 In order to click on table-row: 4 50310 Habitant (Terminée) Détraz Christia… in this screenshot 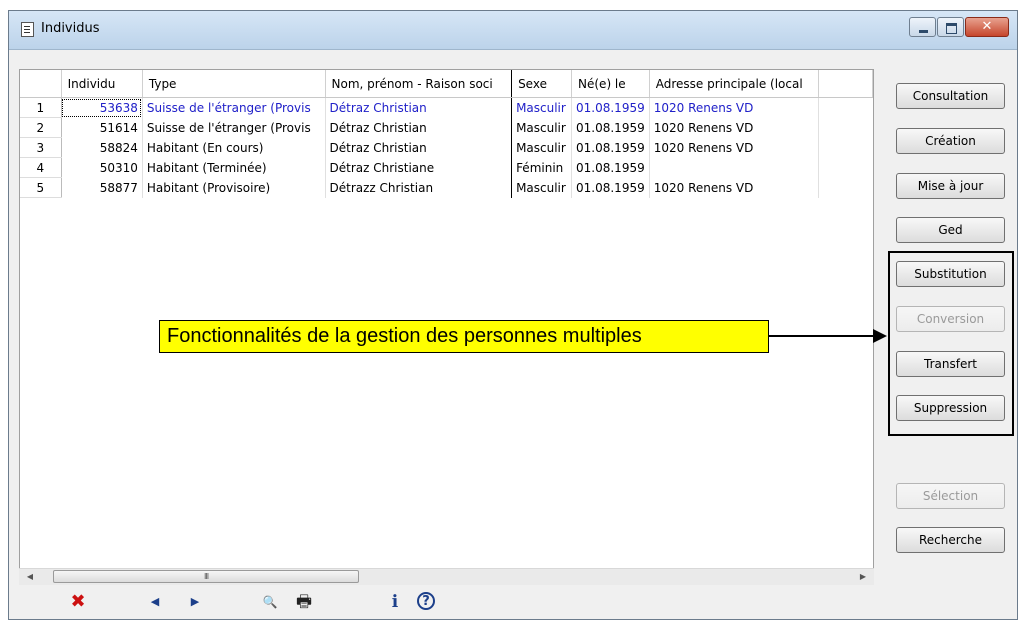, I will do `click(446, 167)`.